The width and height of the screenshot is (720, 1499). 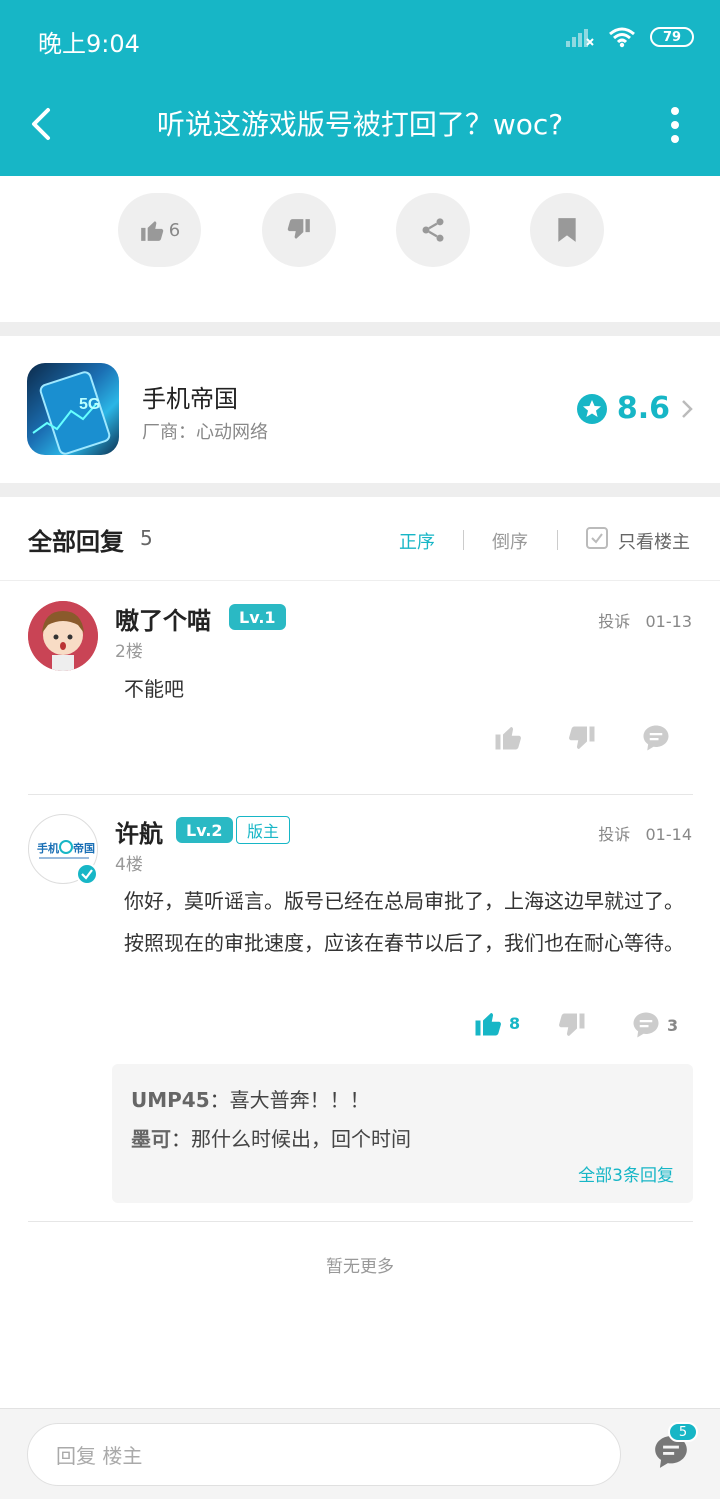 What do you see at coordinates (417, 541) in the screenshot?
I see `sort-ascending-tab: 正序` at bounding box center [417, 541].